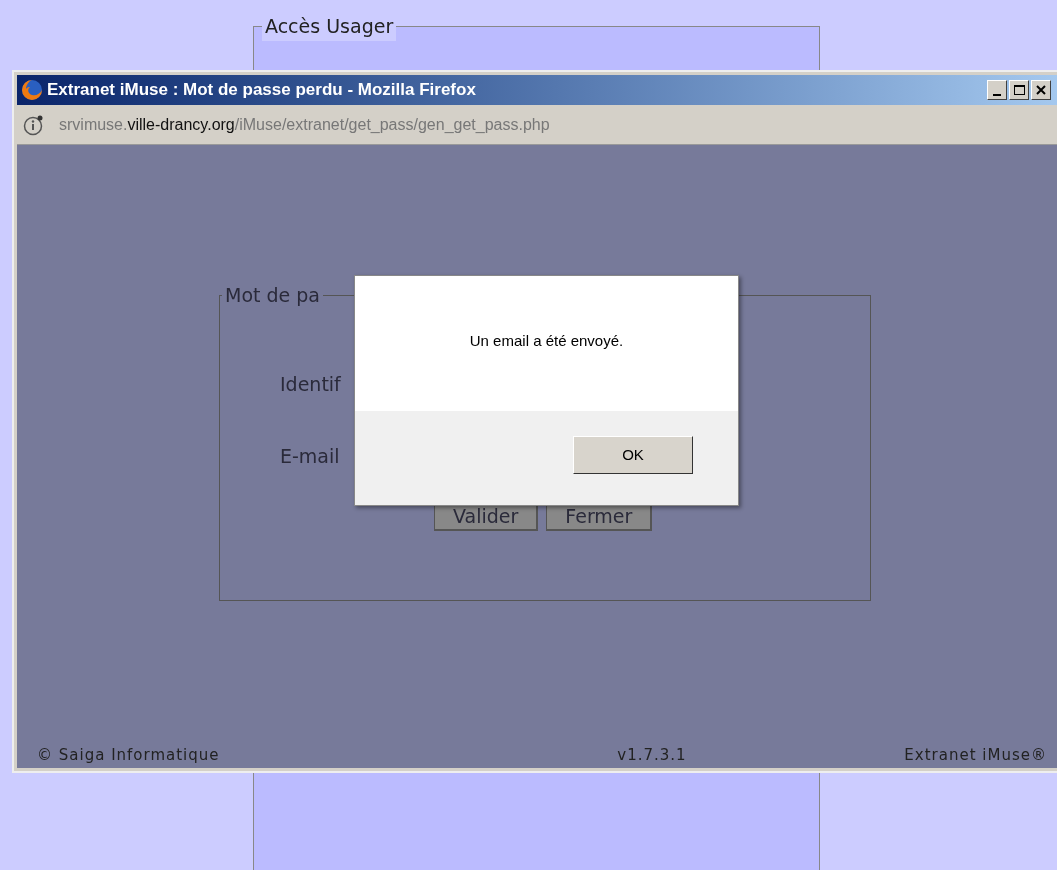  I want to click on field-label: E-mail, so click(310, 456).